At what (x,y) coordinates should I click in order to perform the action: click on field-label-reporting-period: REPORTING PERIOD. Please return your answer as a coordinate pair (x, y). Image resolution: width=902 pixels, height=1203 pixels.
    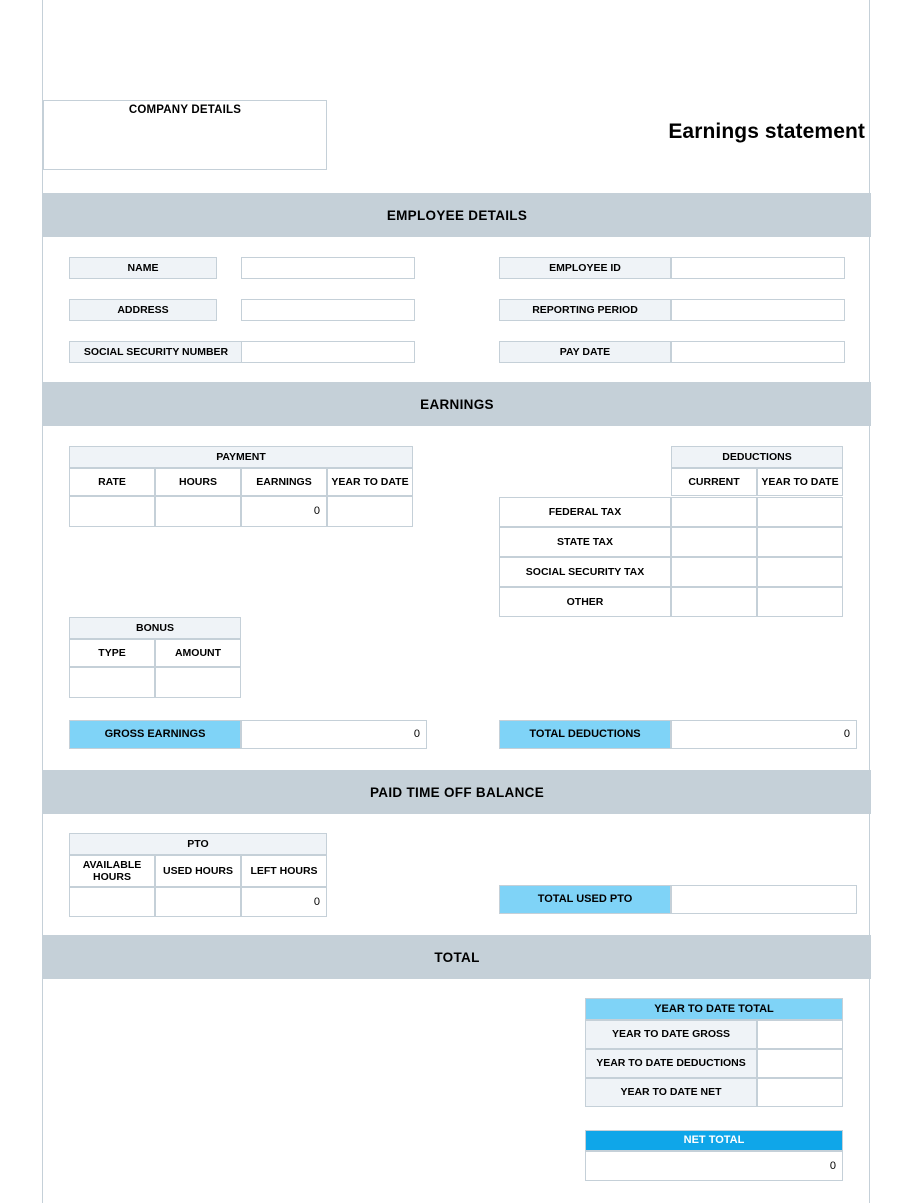
    Looking at the image, I should click on (585, 310).